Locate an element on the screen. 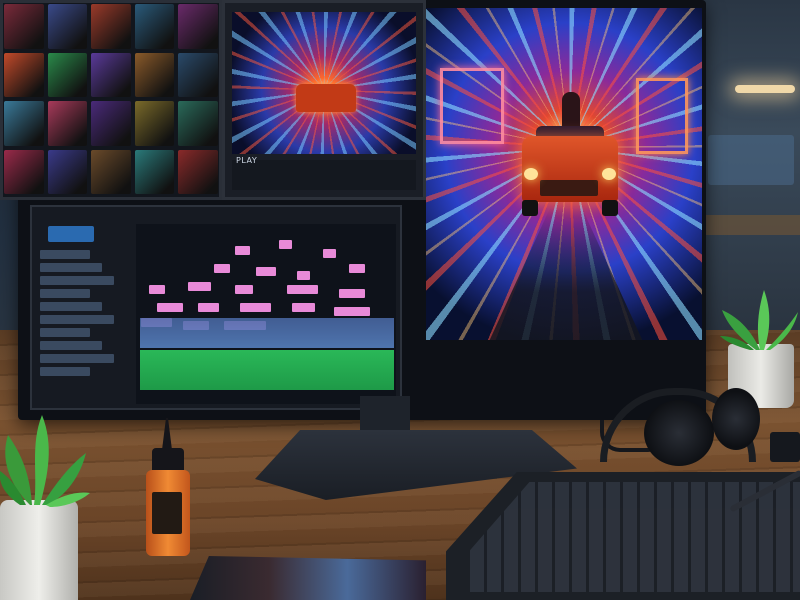  magazine is located at coordinates (308, 578).